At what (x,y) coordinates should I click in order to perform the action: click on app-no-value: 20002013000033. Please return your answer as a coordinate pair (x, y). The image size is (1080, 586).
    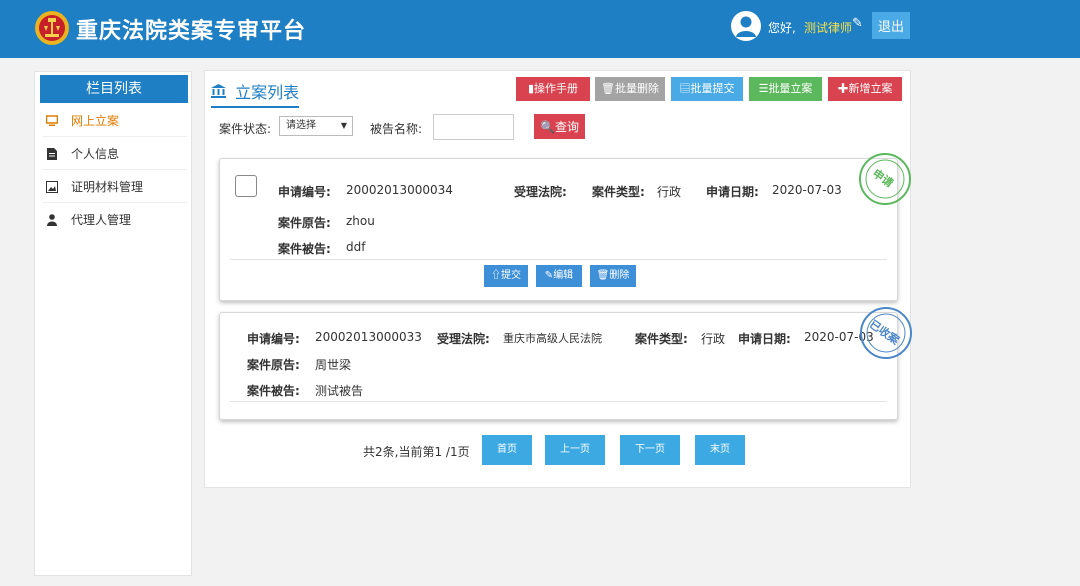
    Looking at the image, I should click on (368, 337).